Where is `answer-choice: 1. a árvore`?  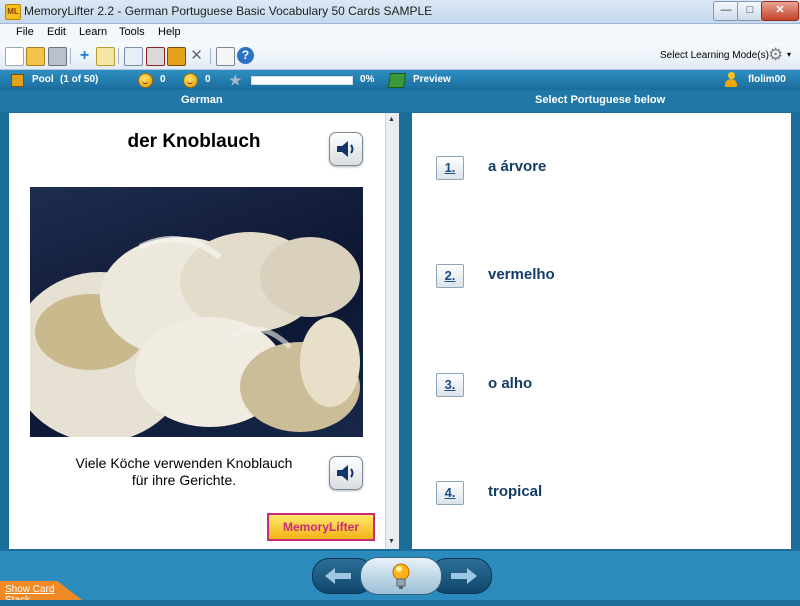
answer-choice: 1. a árvore is located at coordinates (596, 170).